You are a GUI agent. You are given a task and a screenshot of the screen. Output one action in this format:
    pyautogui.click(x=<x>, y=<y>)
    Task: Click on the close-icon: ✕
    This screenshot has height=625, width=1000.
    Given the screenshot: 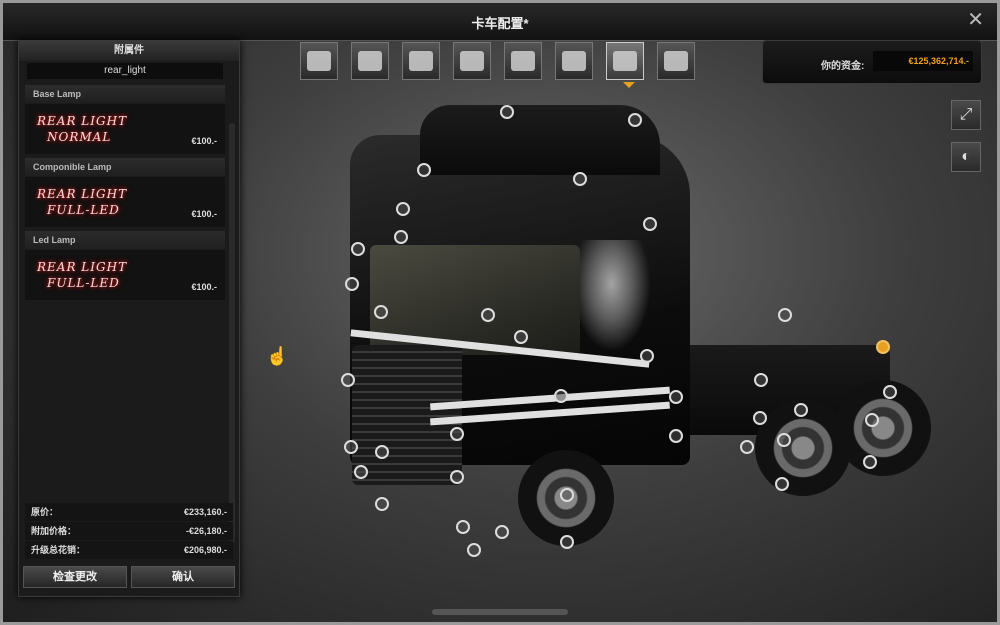 What is the action you would take?
    pyautogui.click(x=975, y=20)
    